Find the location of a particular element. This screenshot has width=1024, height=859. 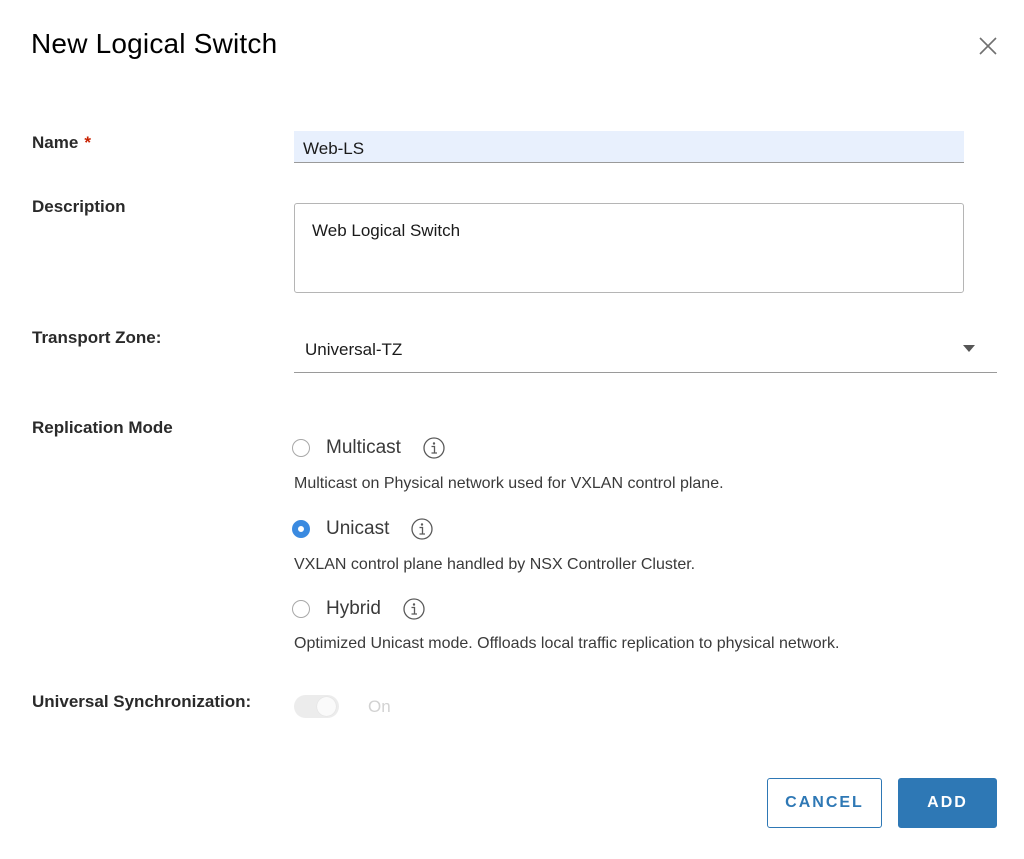

universal-sync-toggle is located at coordinates (316, 706).